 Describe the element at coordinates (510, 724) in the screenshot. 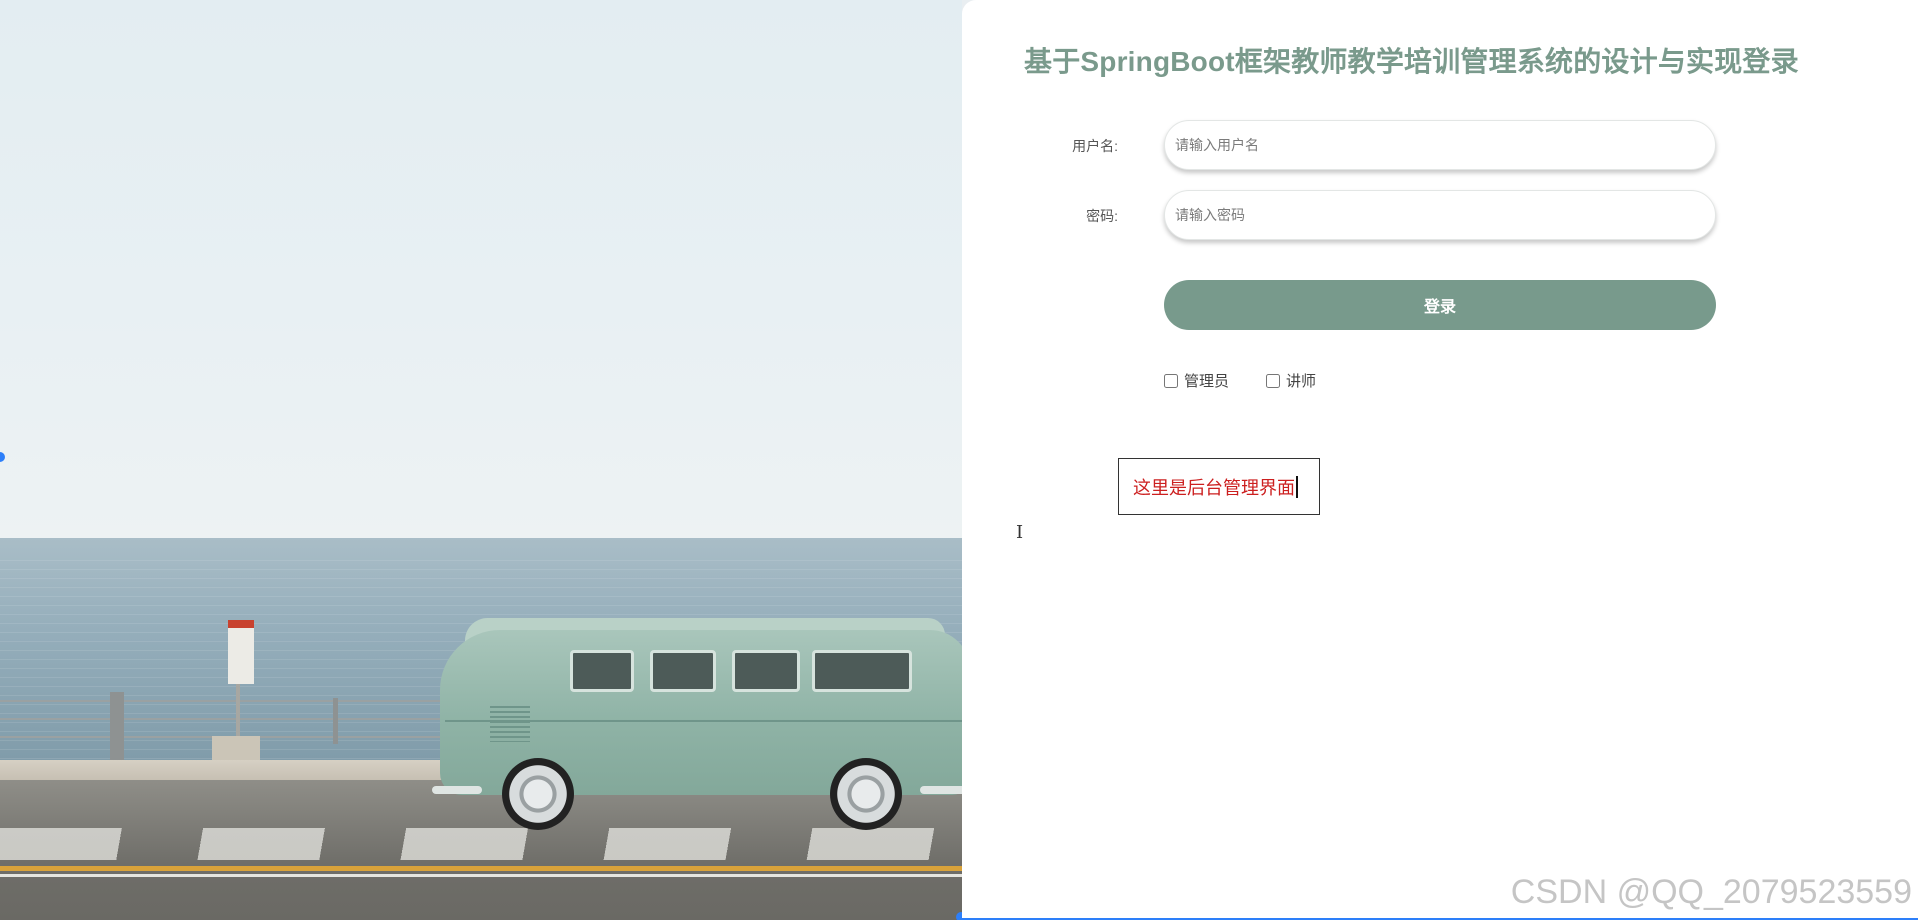

I see `van-vent` at that location.